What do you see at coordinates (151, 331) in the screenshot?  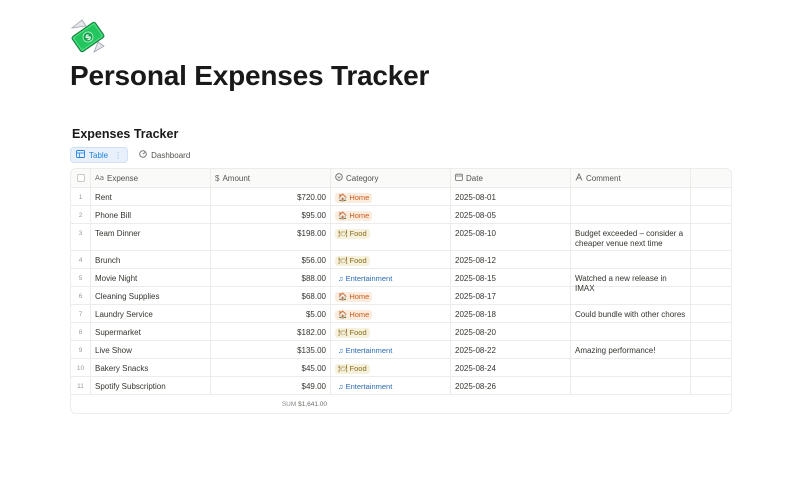 I see `expense-cell: Supermarket` at bounding box center [151, 331].